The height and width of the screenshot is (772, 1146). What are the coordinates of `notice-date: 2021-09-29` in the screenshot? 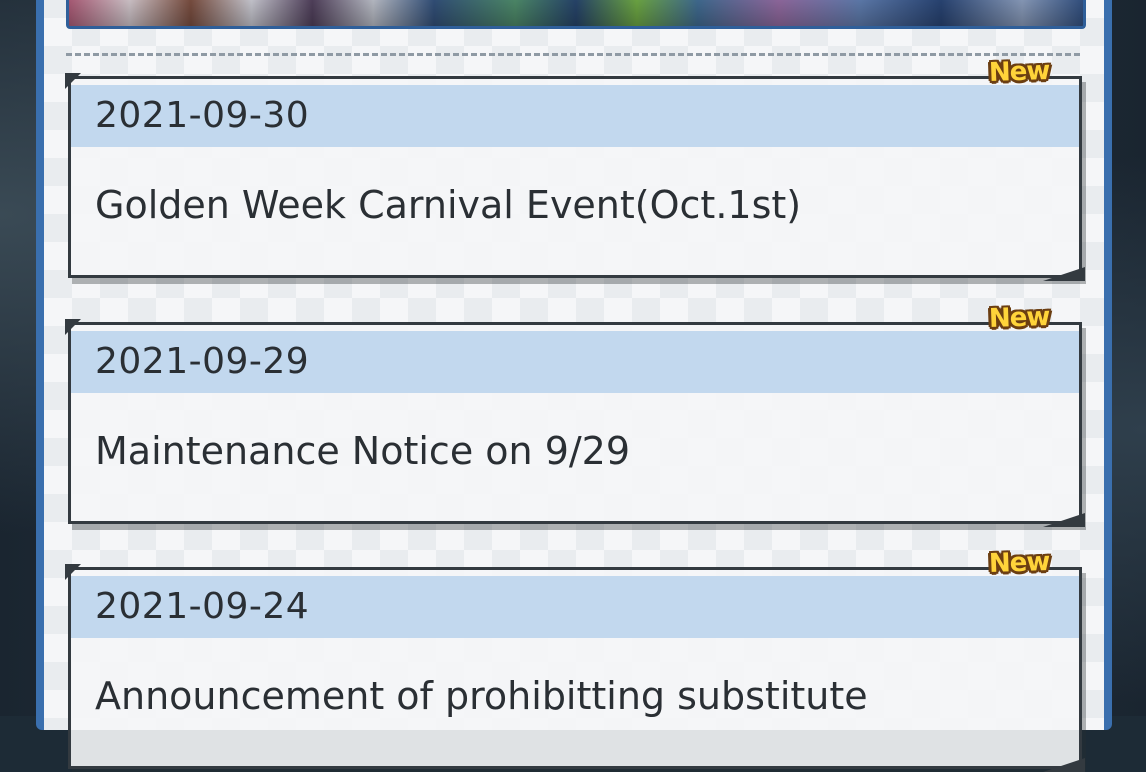 It's located at (202, 361).